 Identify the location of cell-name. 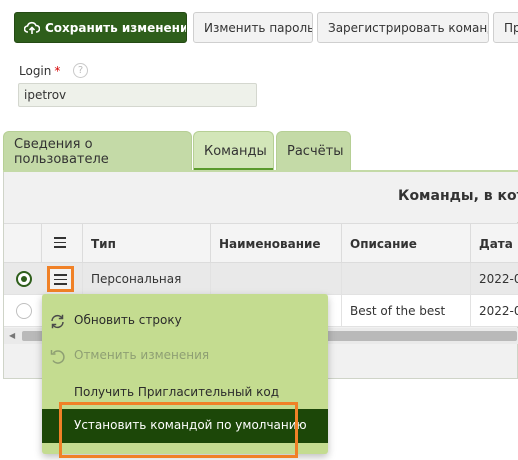
(275, 279).